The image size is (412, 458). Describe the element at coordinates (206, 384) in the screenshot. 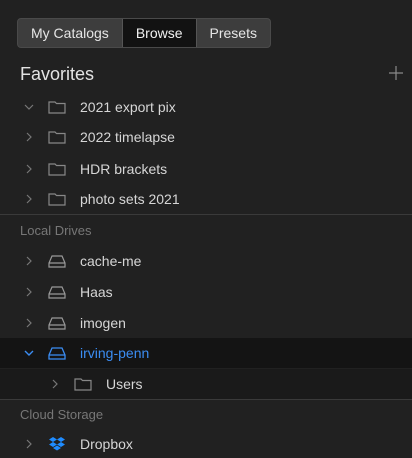

I see `folder-item-users: Users` at that location.